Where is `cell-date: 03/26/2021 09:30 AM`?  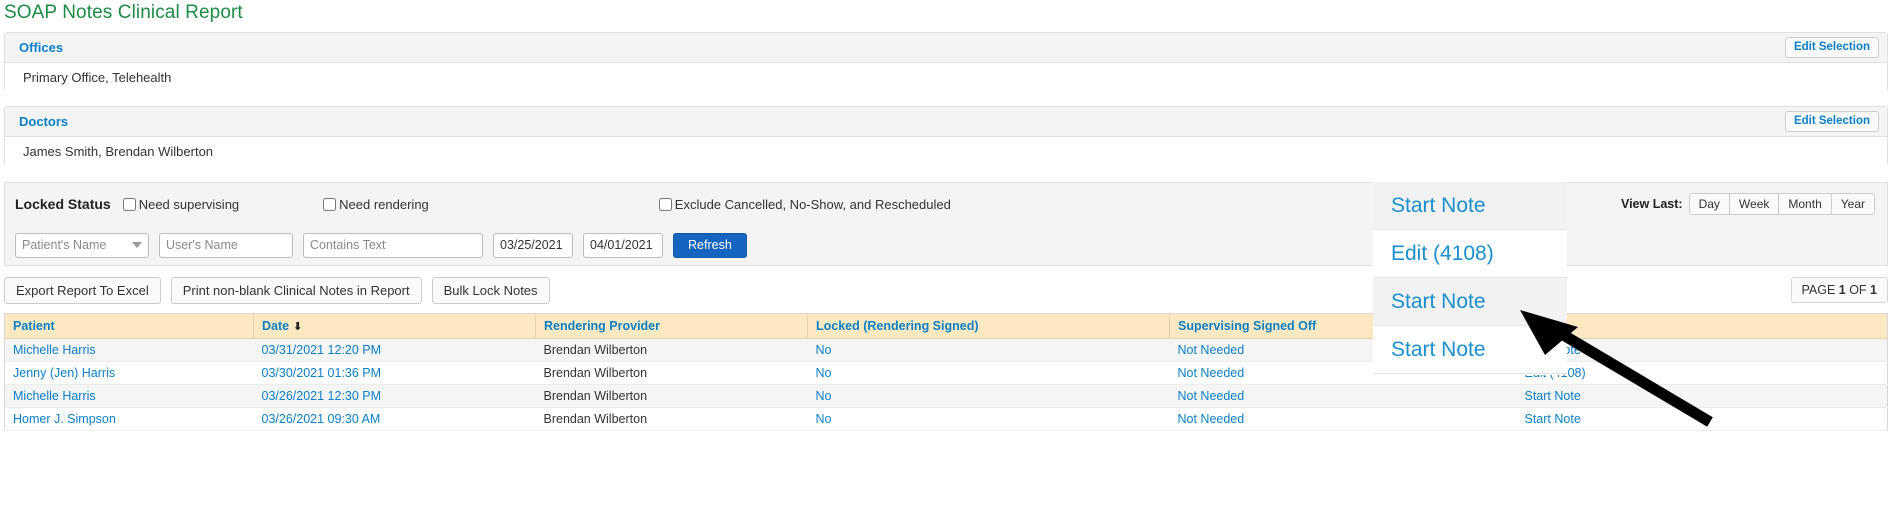 cell-date: 03/26/2021 09:30 AM is located at coordinates (394, 419).